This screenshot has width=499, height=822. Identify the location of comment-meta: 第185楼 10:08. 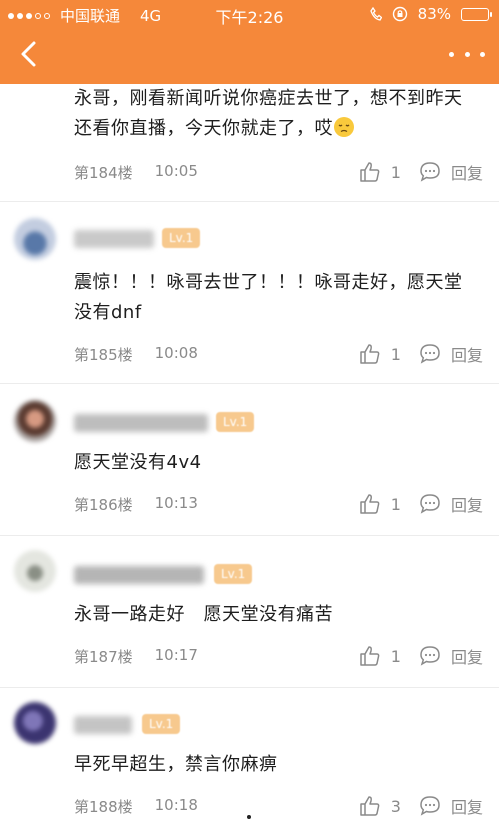
(136, 354).